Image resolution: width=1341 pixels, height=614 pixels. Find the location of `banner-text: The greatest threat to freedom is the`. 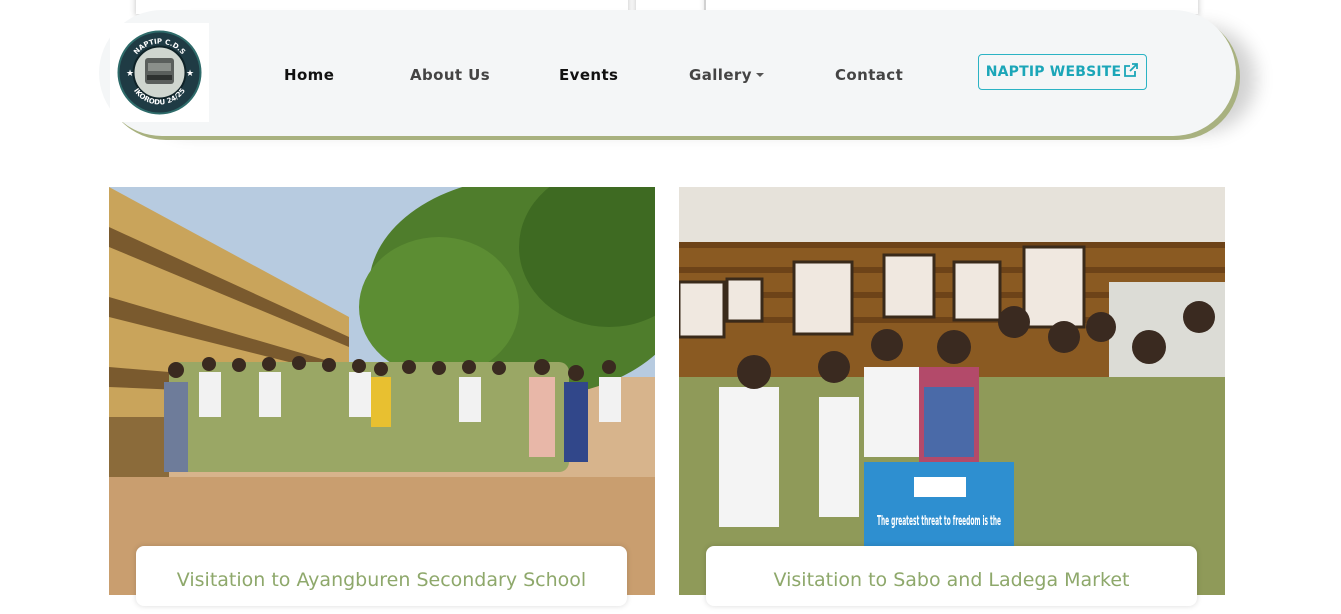

banner-text: The greatest threat to freedom is the is located at coordinates (939, 521).